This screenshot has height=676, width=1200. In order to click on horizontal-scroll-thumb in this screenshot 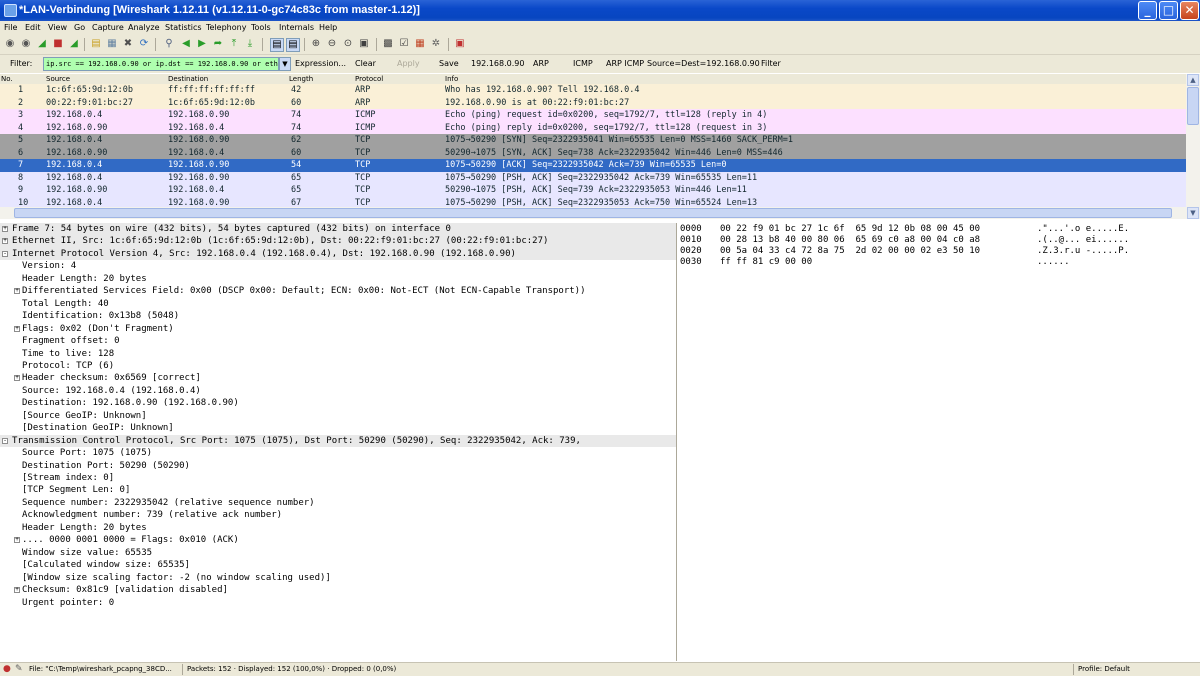, I will do `click(593, 213)`.